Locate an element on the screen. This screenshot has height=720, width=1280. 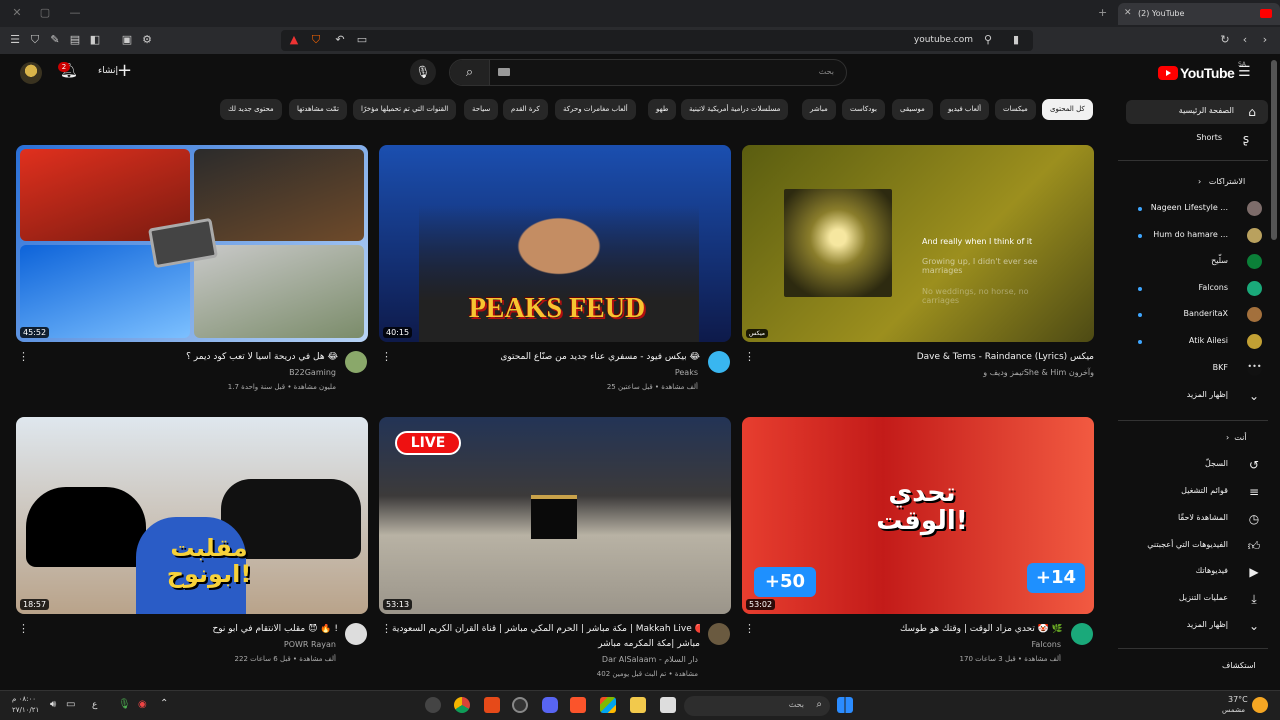
weather-desc: مشمس is located at coordinates (1233, 710).